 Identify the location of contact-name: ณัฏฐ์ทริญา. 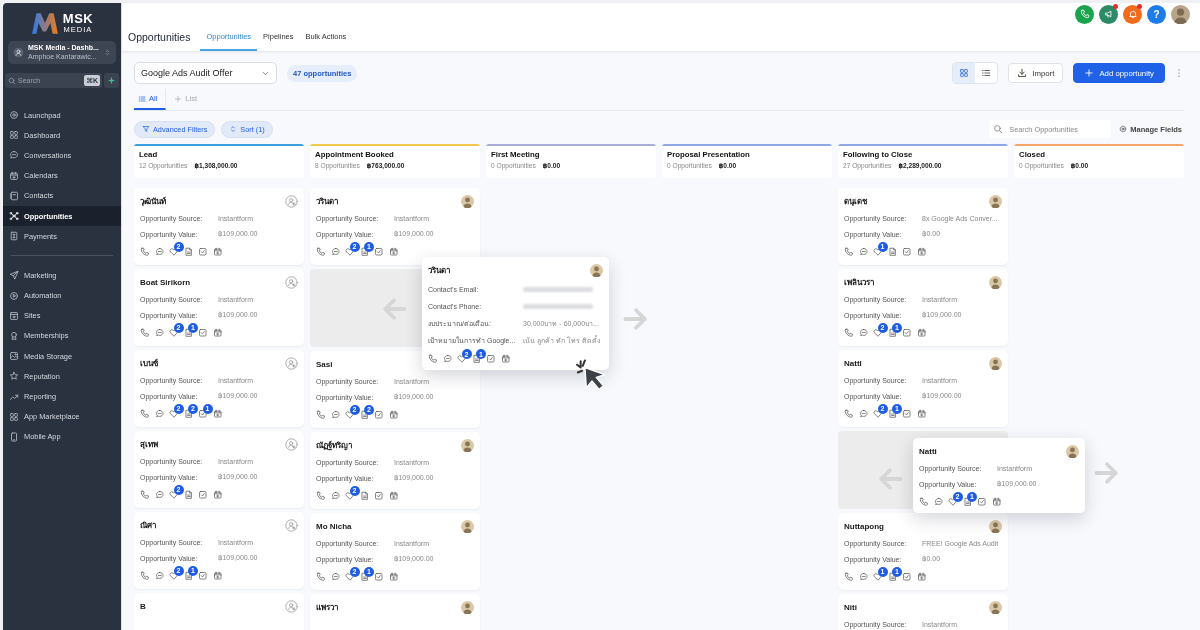
(334, 445).